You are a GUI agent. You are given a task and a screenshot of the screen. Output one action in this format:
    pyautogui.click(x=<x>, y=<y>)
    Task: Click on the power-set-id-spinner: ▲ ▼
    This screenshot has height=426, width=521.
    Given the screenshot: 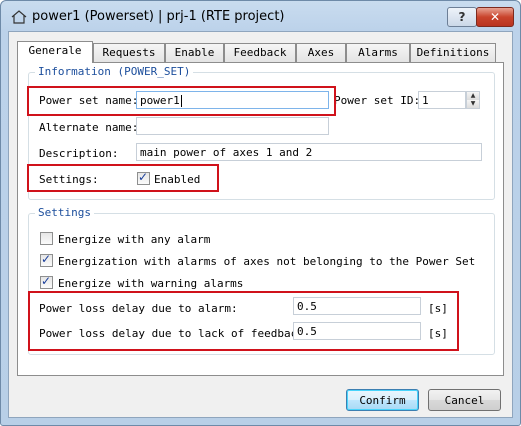 What is the action you would take?
    pyautogui.click(x=473, y=100)
    